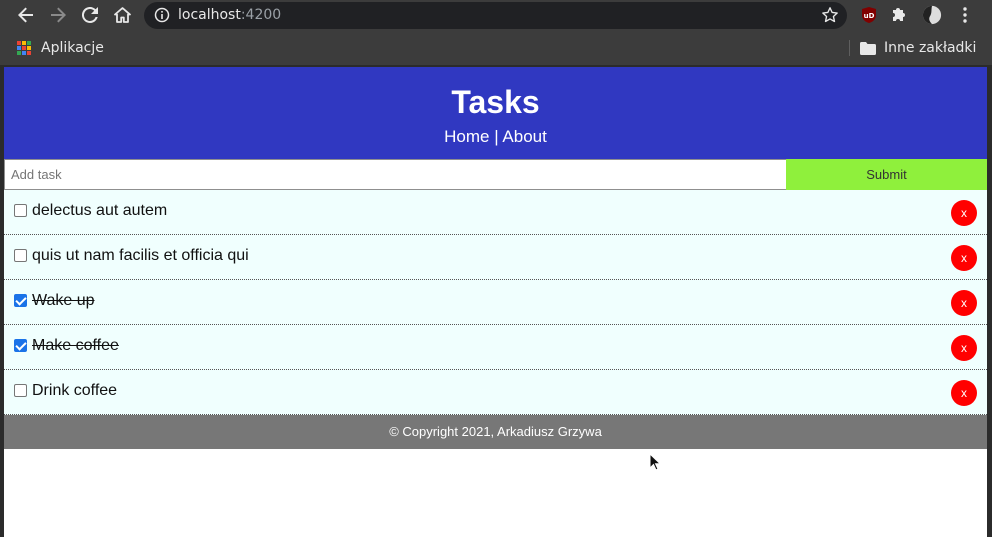  I want to click on browser-toolbar: localhost:4200 uD, so click(496, 15).